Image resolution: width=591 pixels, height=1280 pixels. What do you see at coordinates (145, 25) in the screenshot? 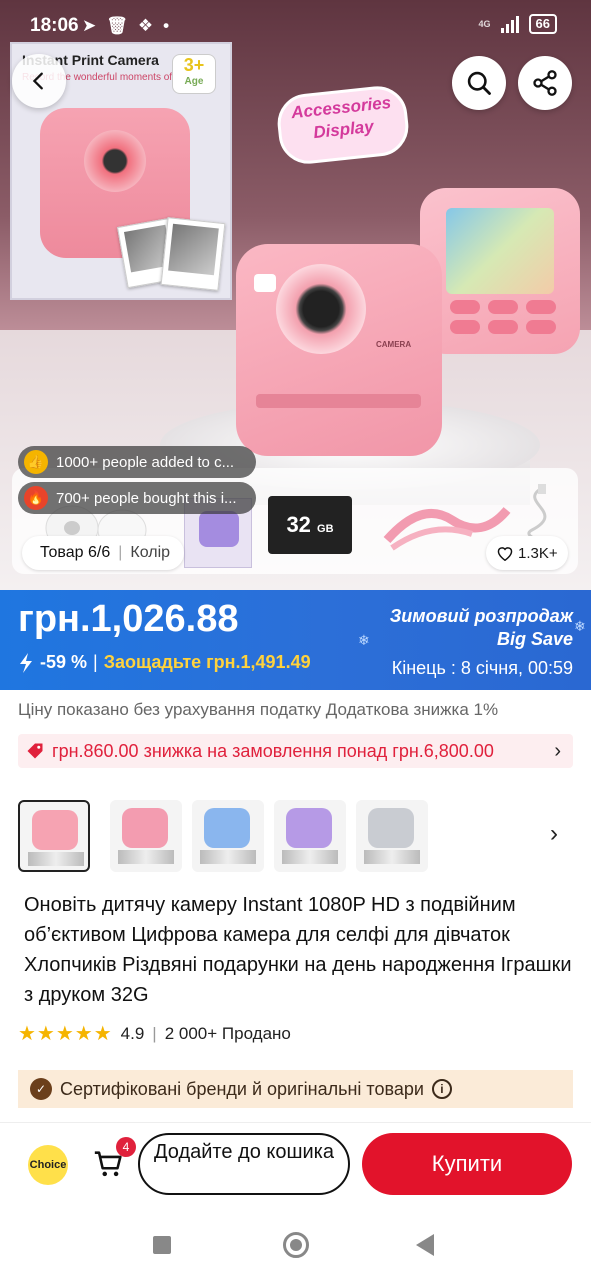
I see `dropbox-icon: ❖` at bounding box center [145, 25].